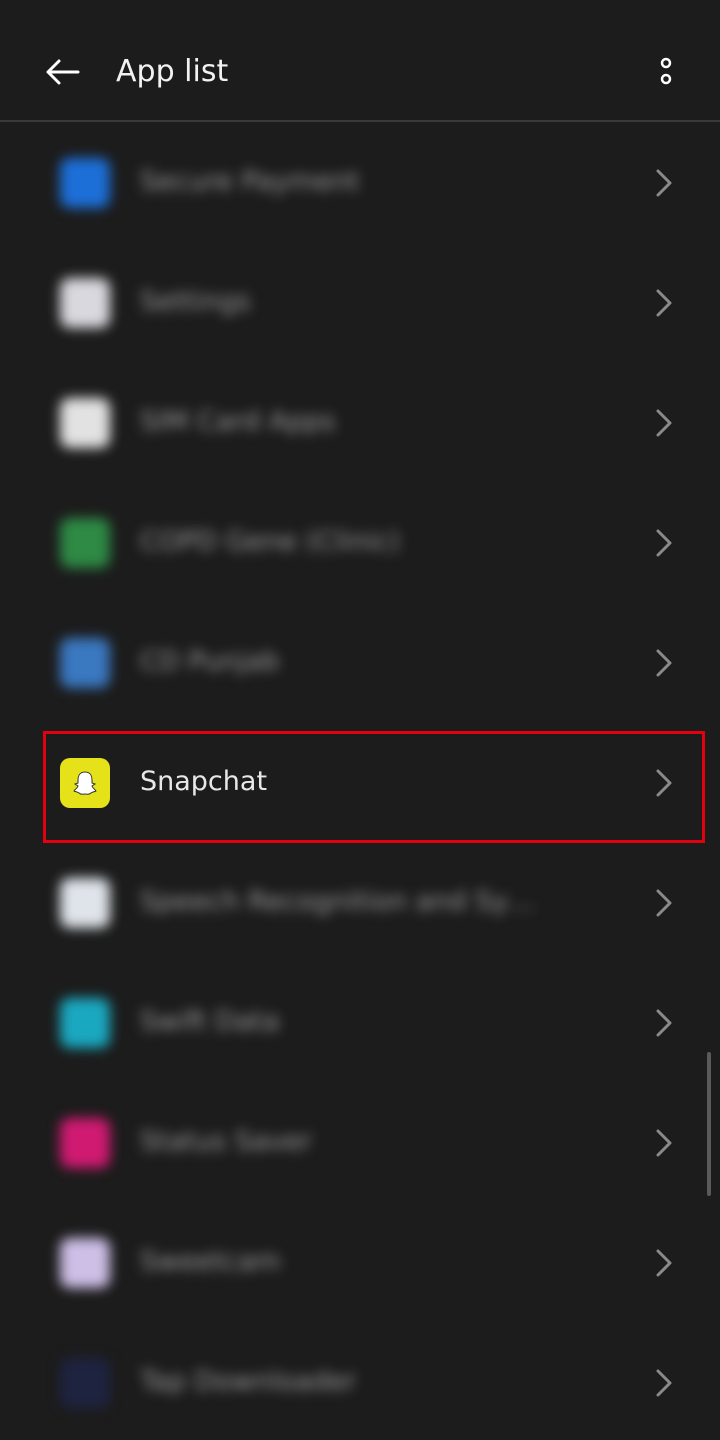 This screenshot has height=1440, width=720. I want to click on app-label: SIM Card Apps, so click(238, 421).